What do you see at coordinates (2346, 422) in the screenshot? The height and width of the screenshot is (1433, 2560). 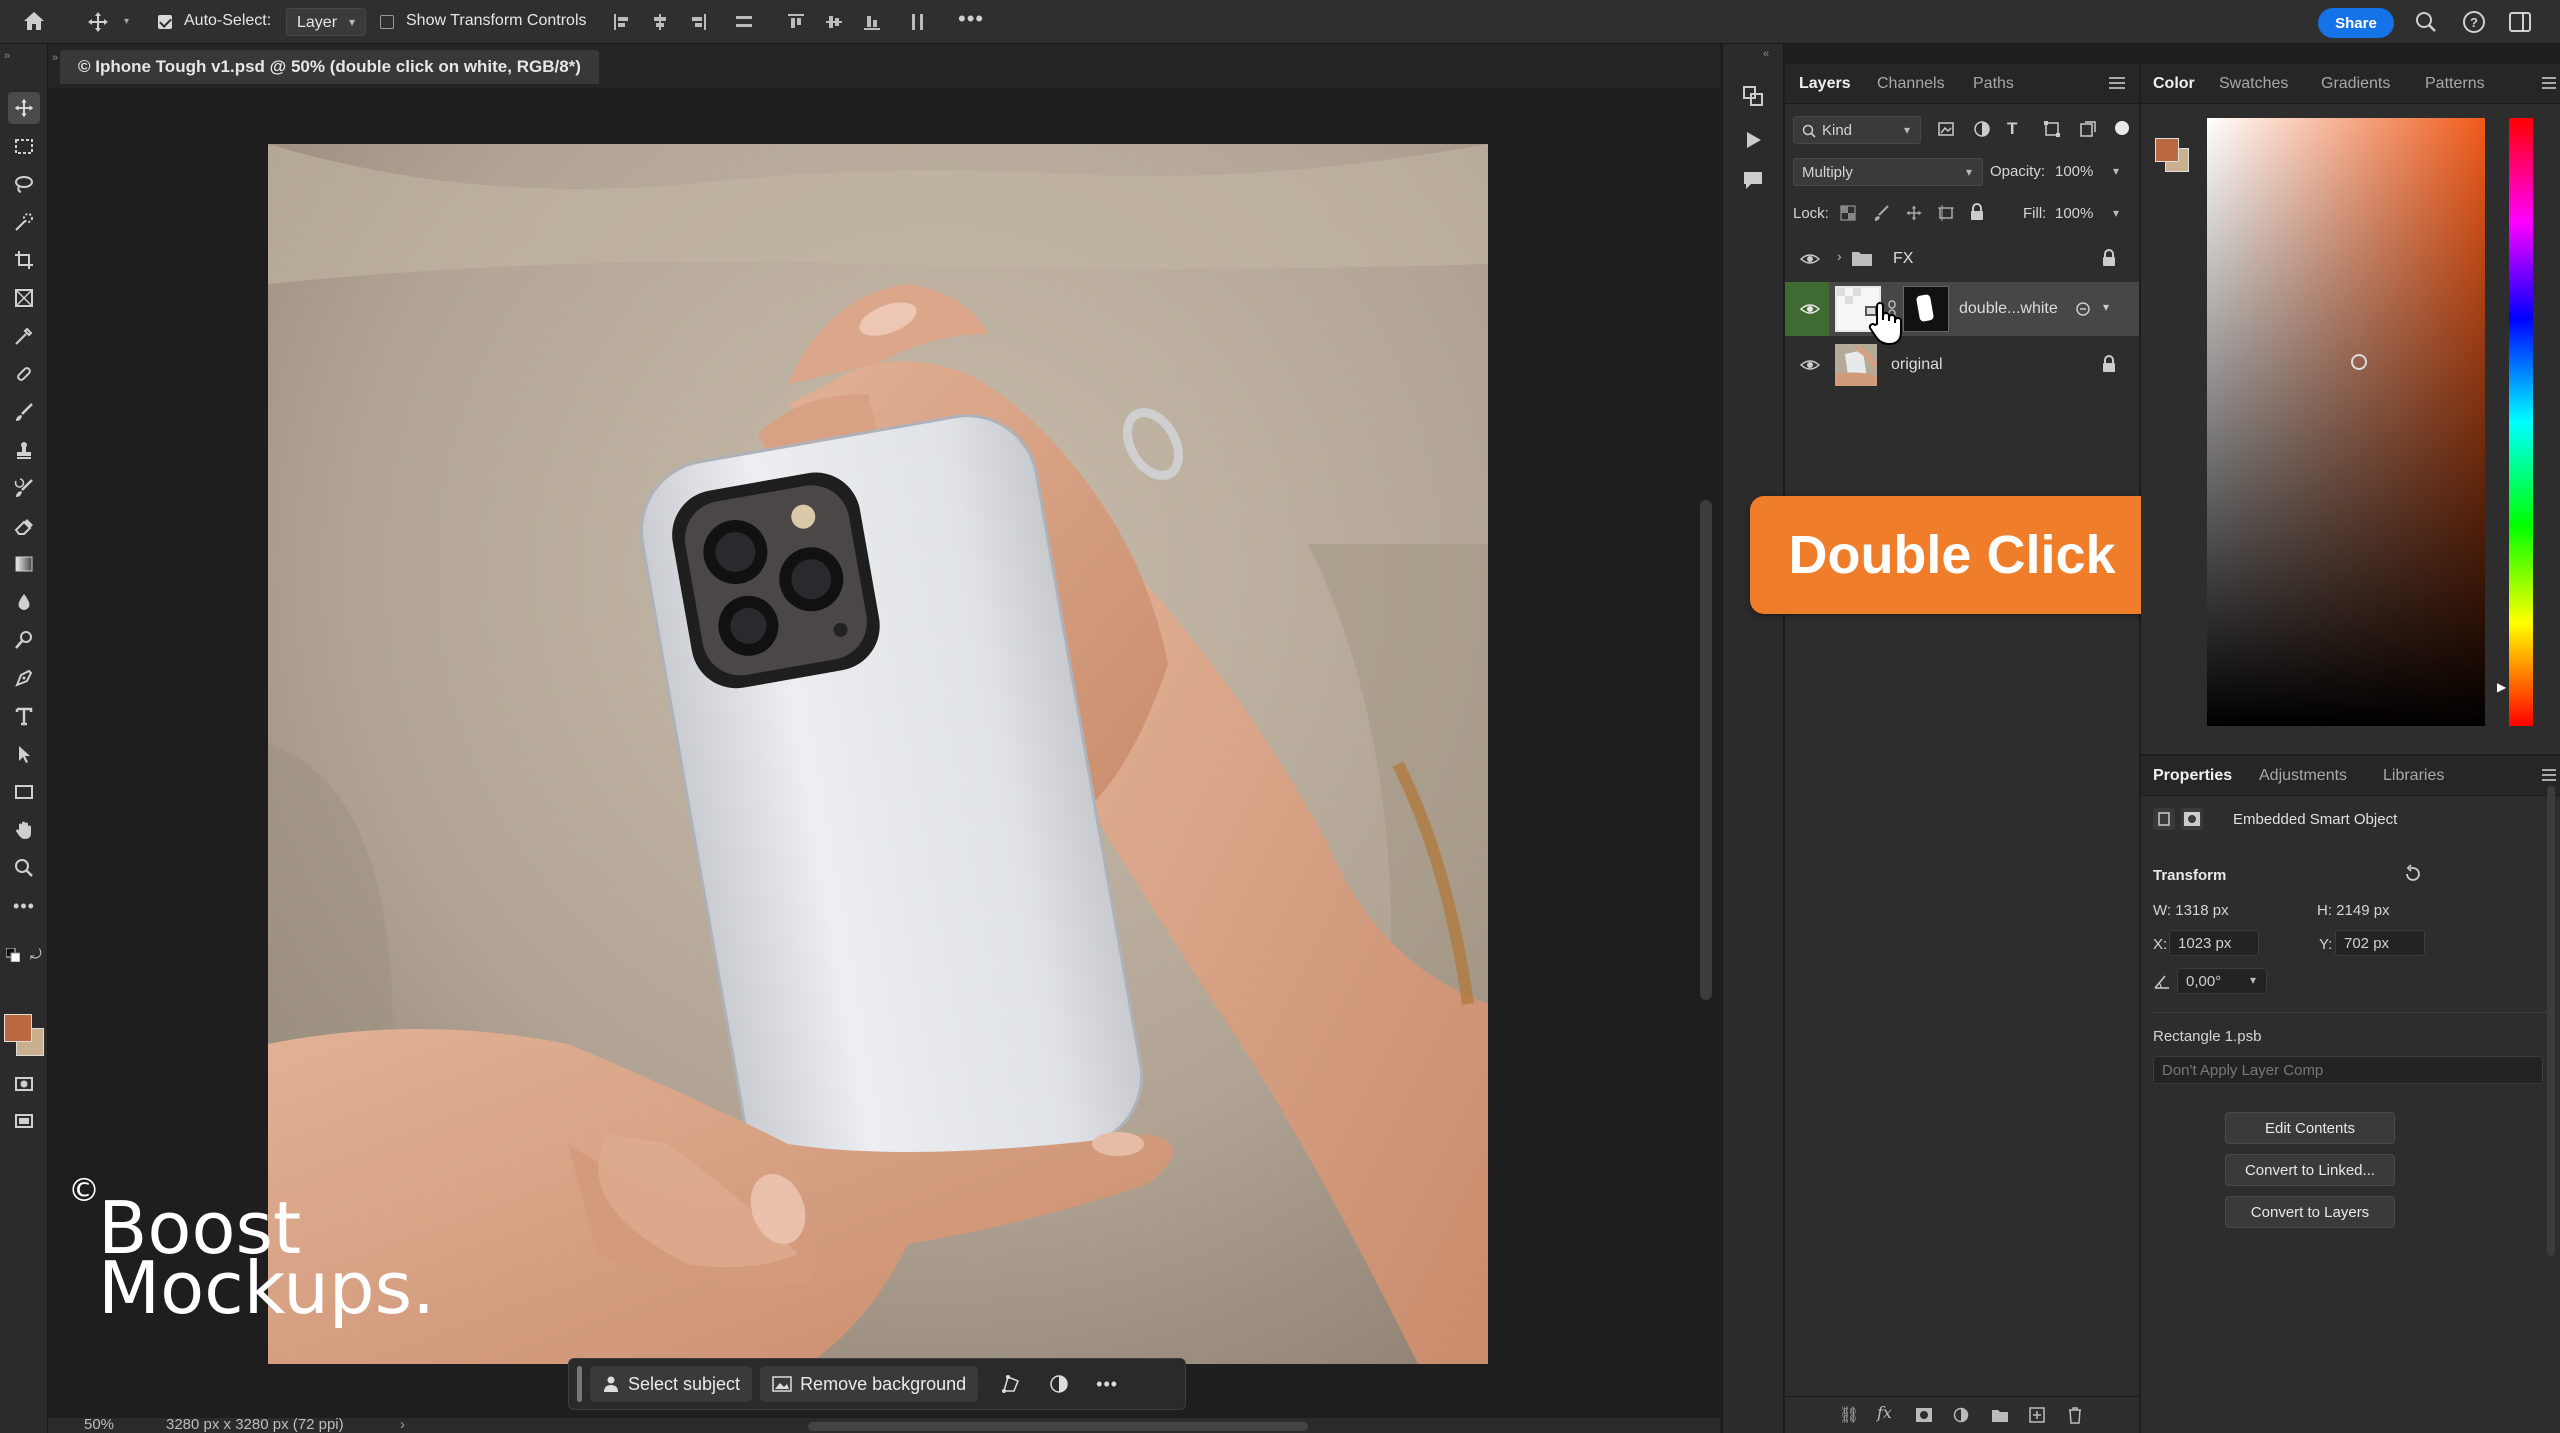 I see `color-field` at bounding box center [2346, 422].